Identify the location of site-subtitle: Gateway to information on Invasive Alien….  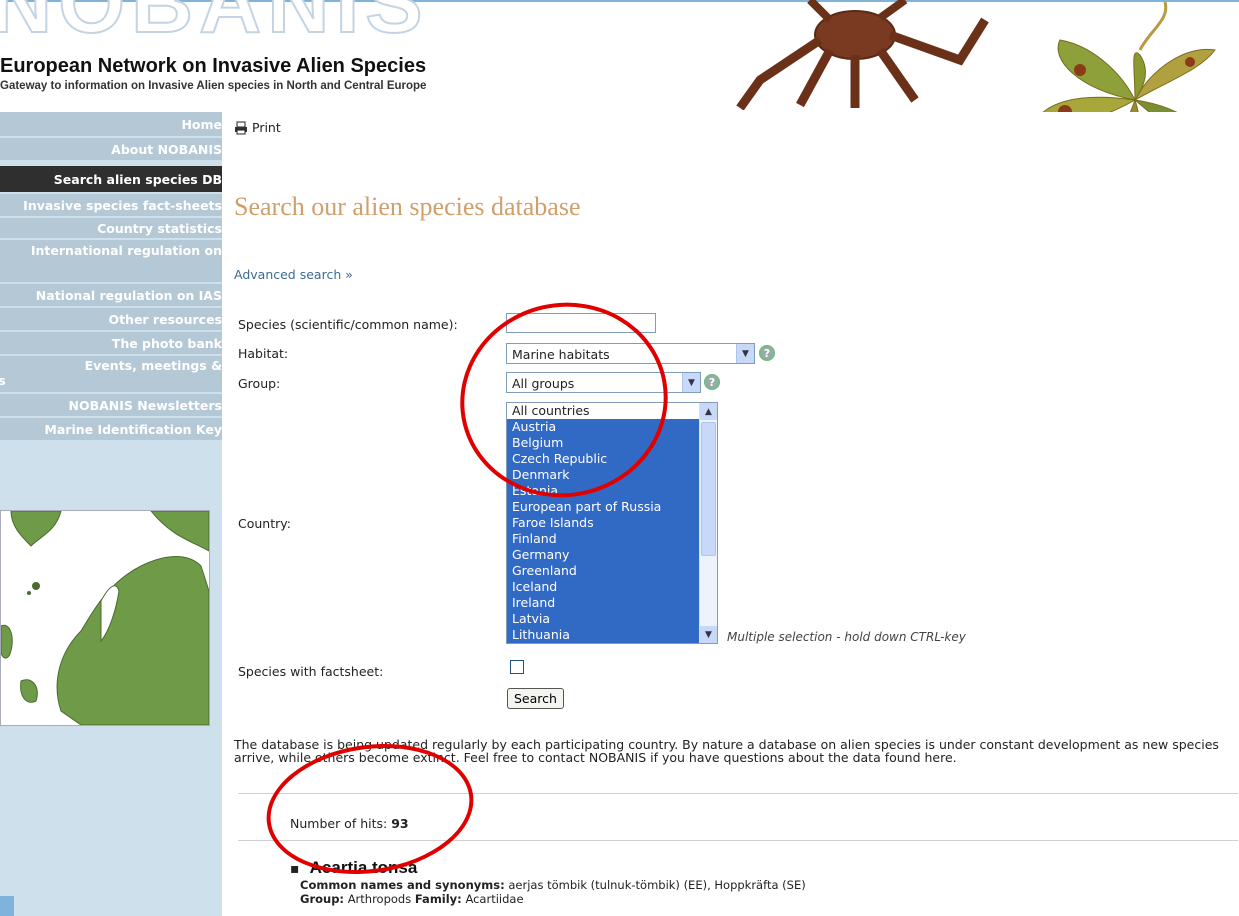
(213, 86).